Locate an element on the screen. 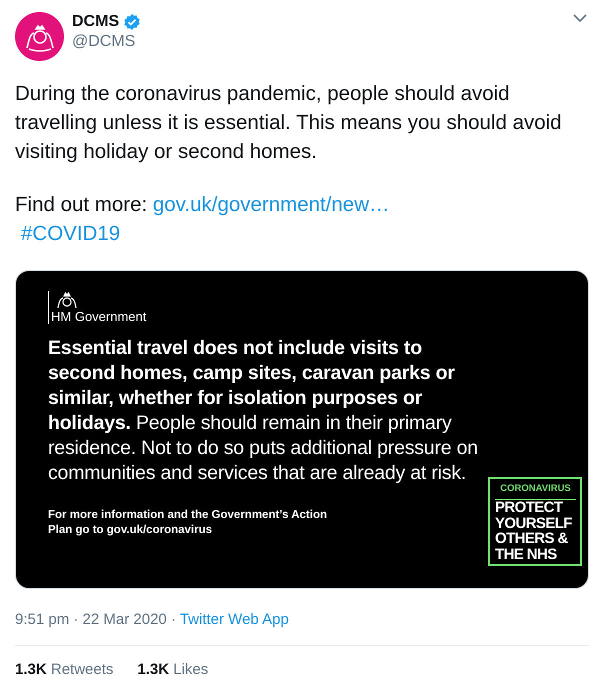  crest-icon is located at coordinates (67, 300).